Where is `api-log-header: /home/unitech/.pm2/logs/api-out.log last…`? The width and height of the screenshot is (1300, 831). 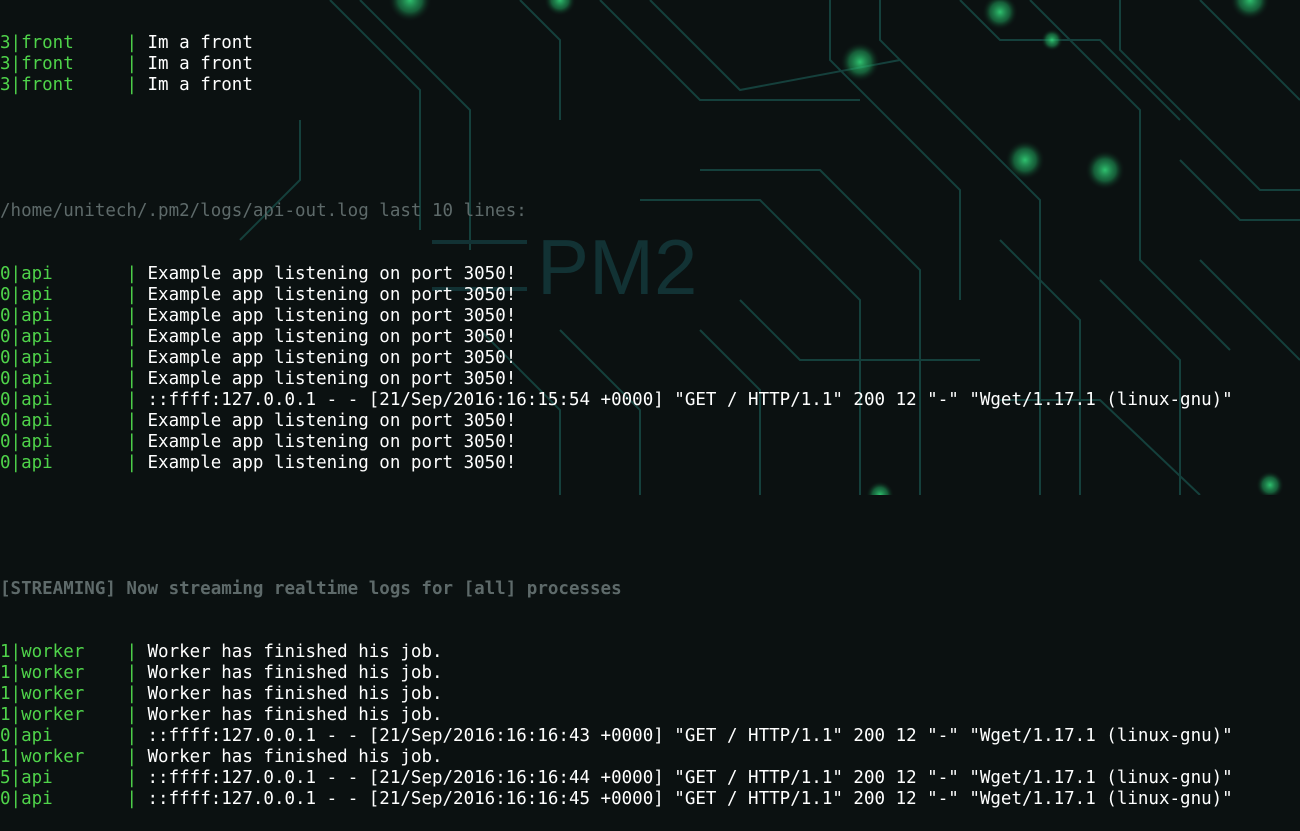 api-log-header: /home/unitech/.pm2/logs/api-out.log last… is located at coordinates (263, 211).